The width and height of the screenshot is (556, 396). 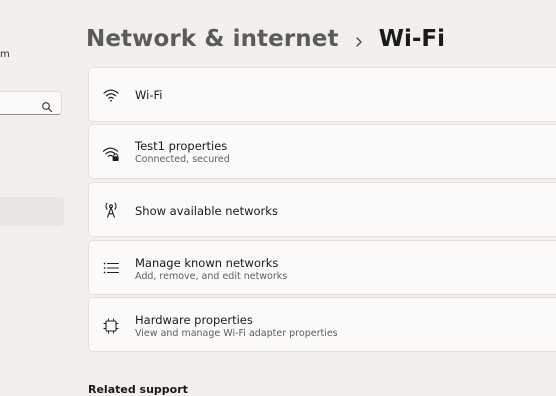 I want to click on card-subtitle: Connected, secured, so click(x=182, y=159).